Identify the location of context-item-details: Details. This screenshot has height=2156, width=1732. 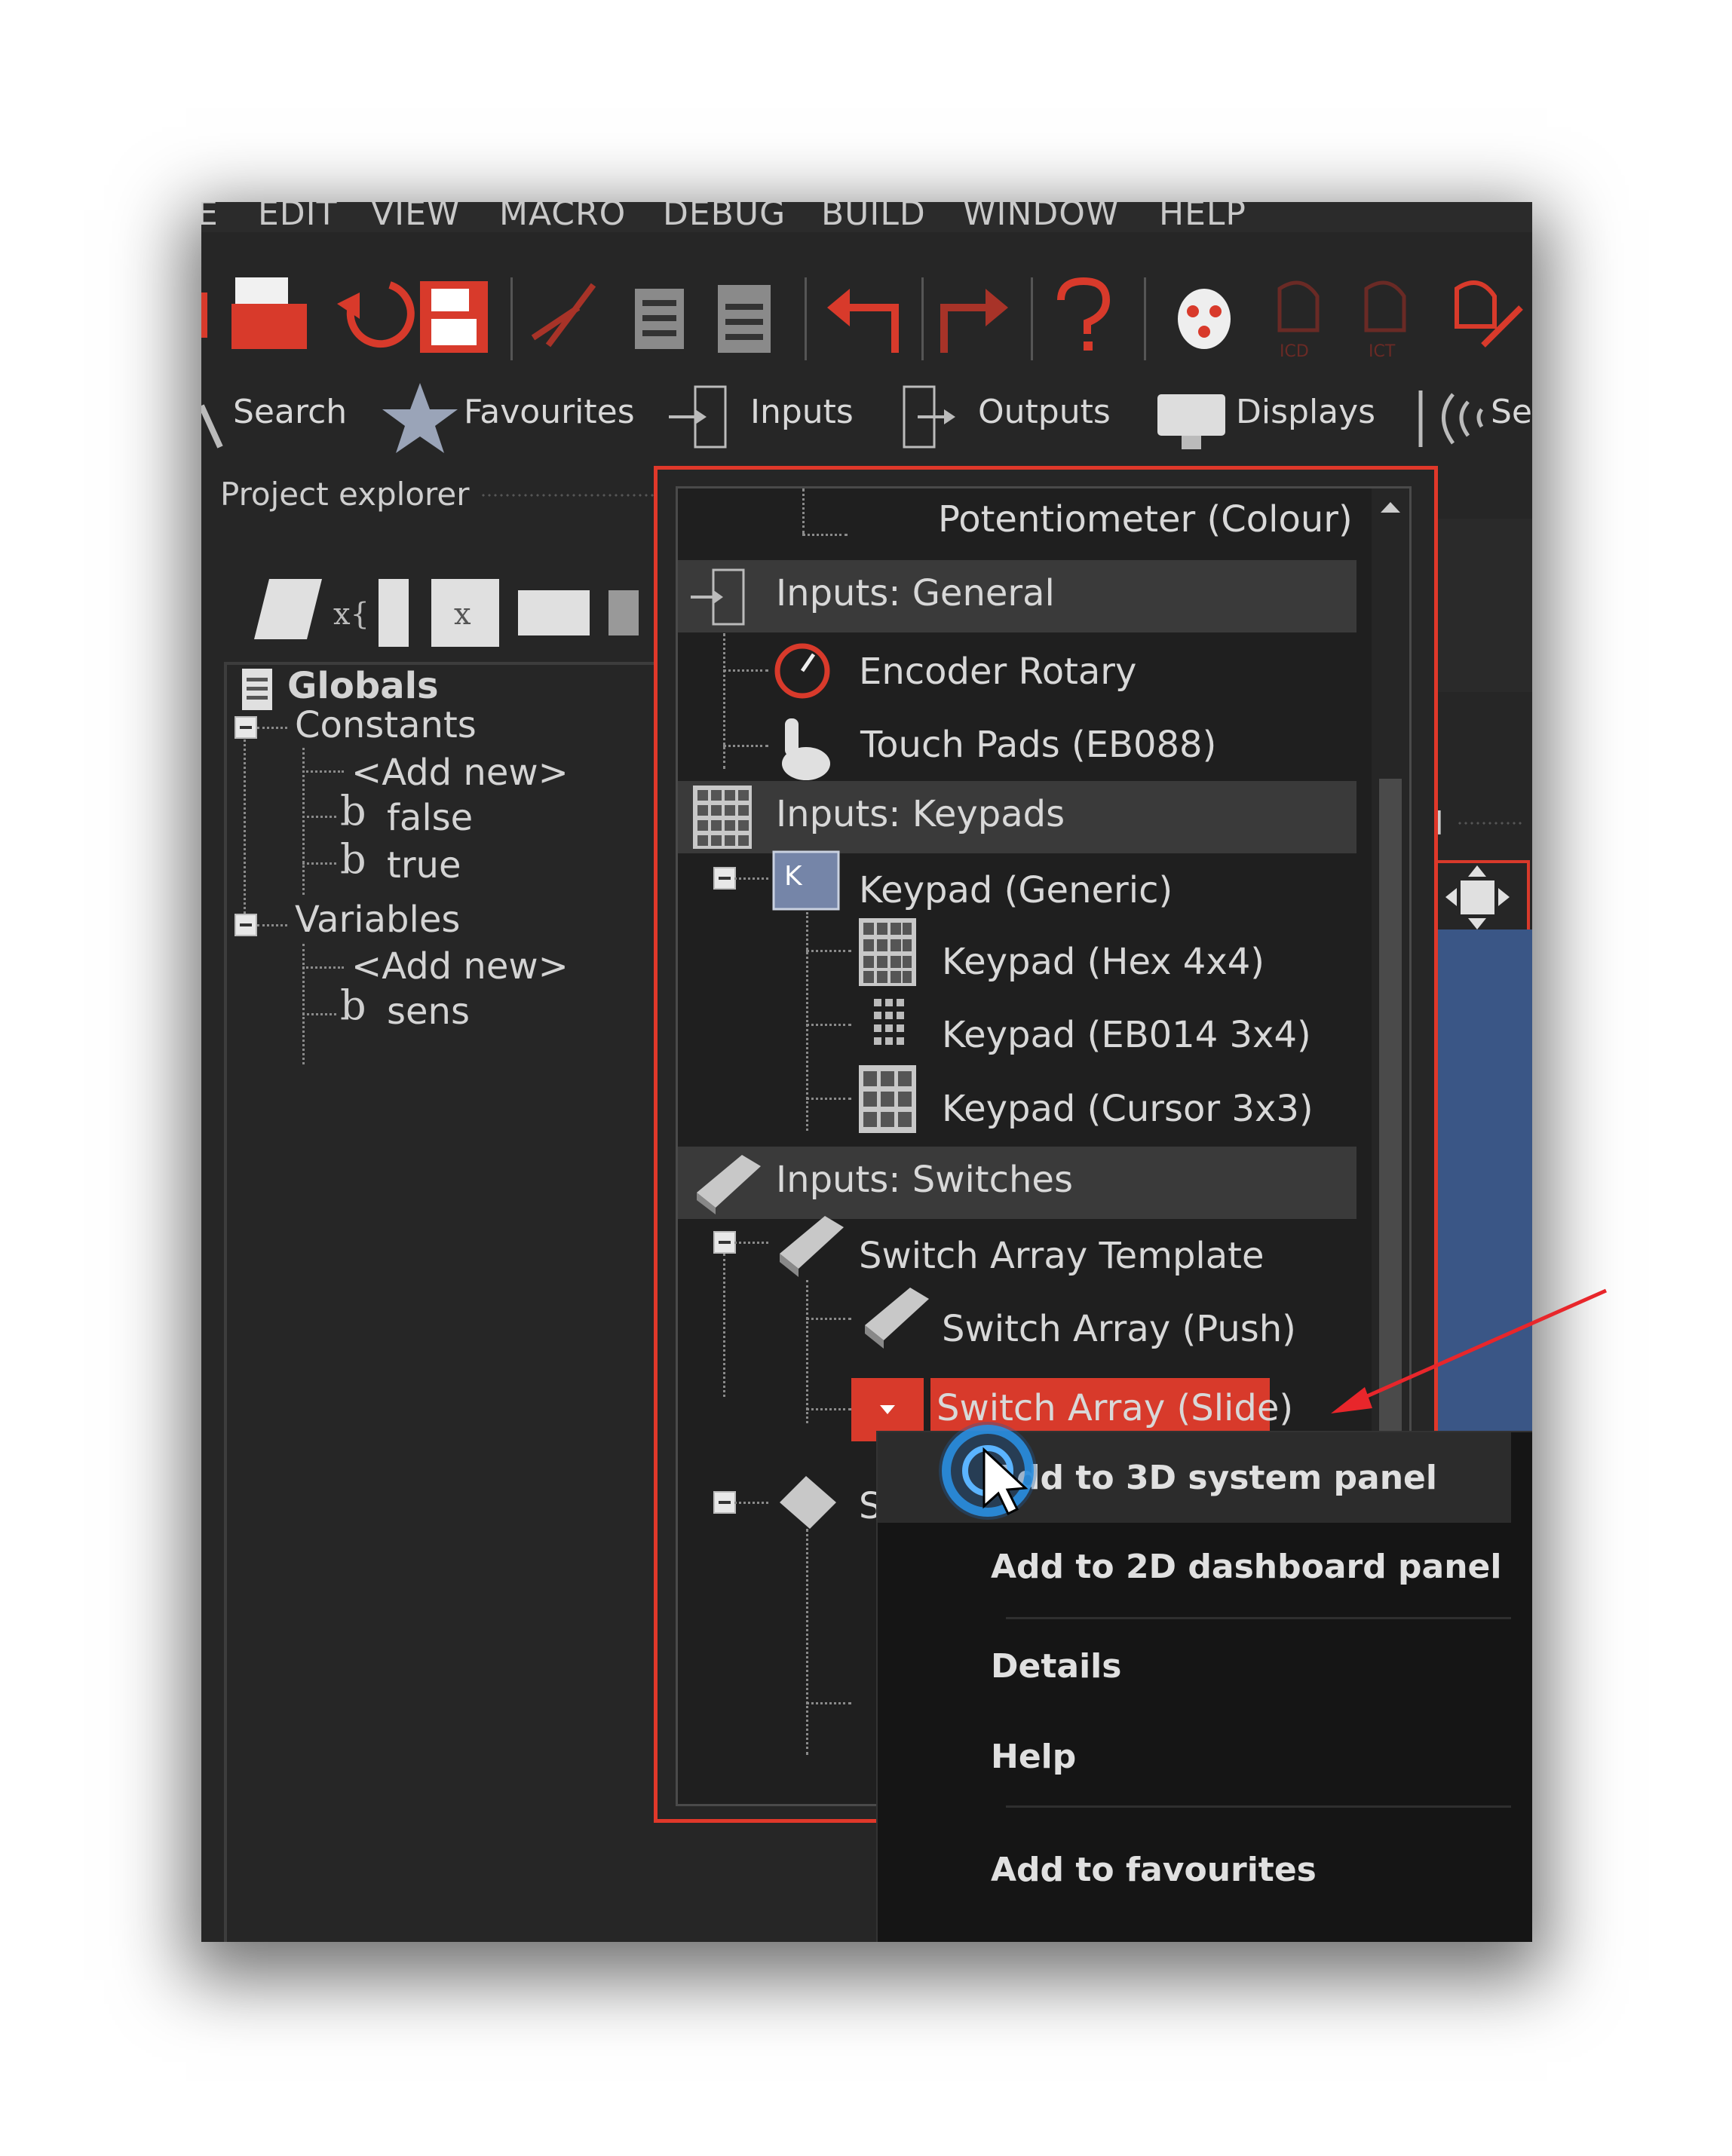
(1194, 1669).